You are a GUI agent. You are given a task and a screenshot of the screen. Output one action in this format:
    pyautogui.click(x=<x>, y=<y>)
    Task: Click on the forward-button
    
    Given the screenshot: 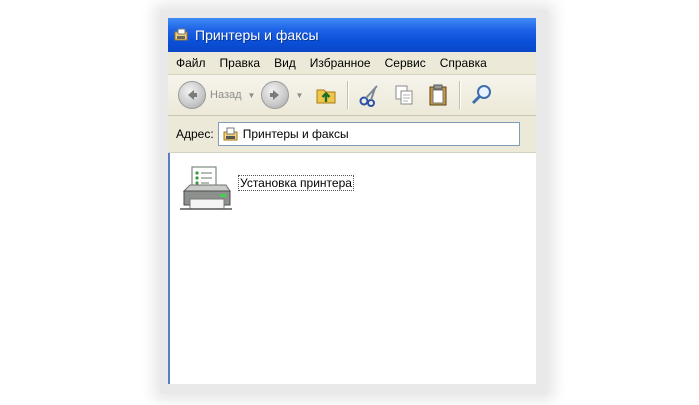 What is the action you would take?
    pyautogui.click(x=275, y=95)
    